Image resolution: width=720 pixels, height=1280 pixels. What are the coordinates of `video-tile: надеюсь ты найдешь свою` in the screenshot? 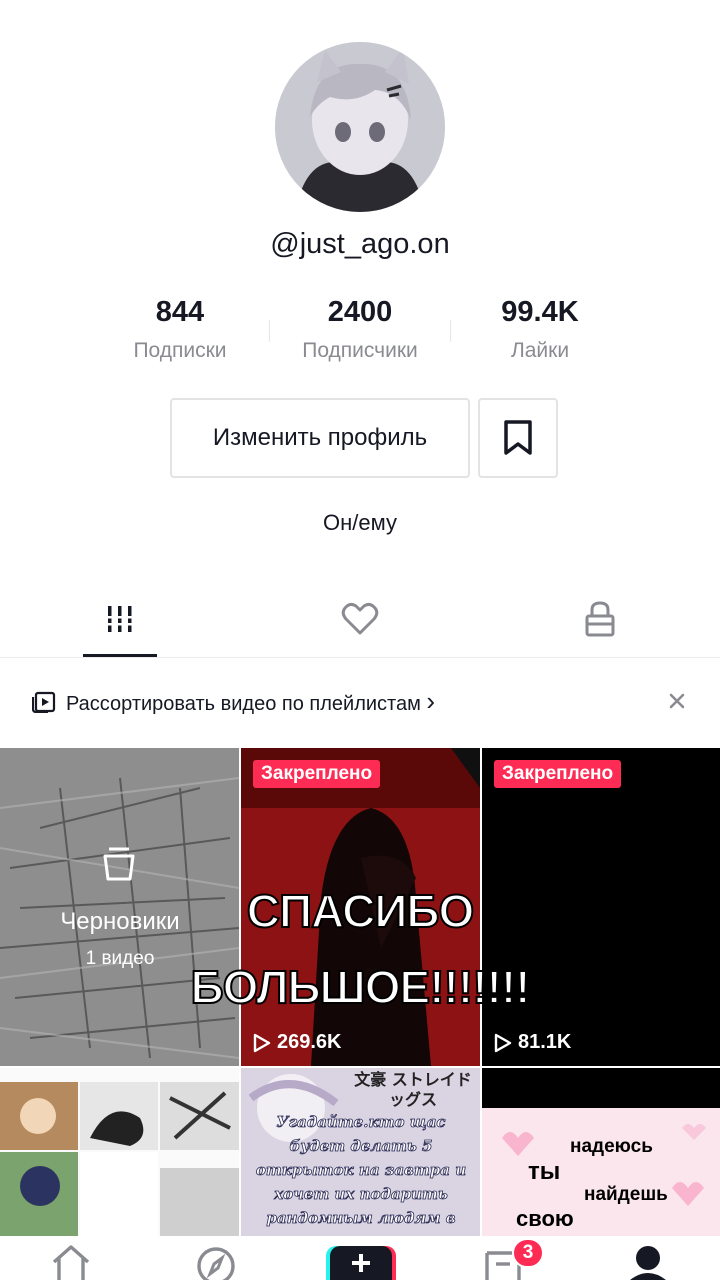 It's located at (601, 1152).